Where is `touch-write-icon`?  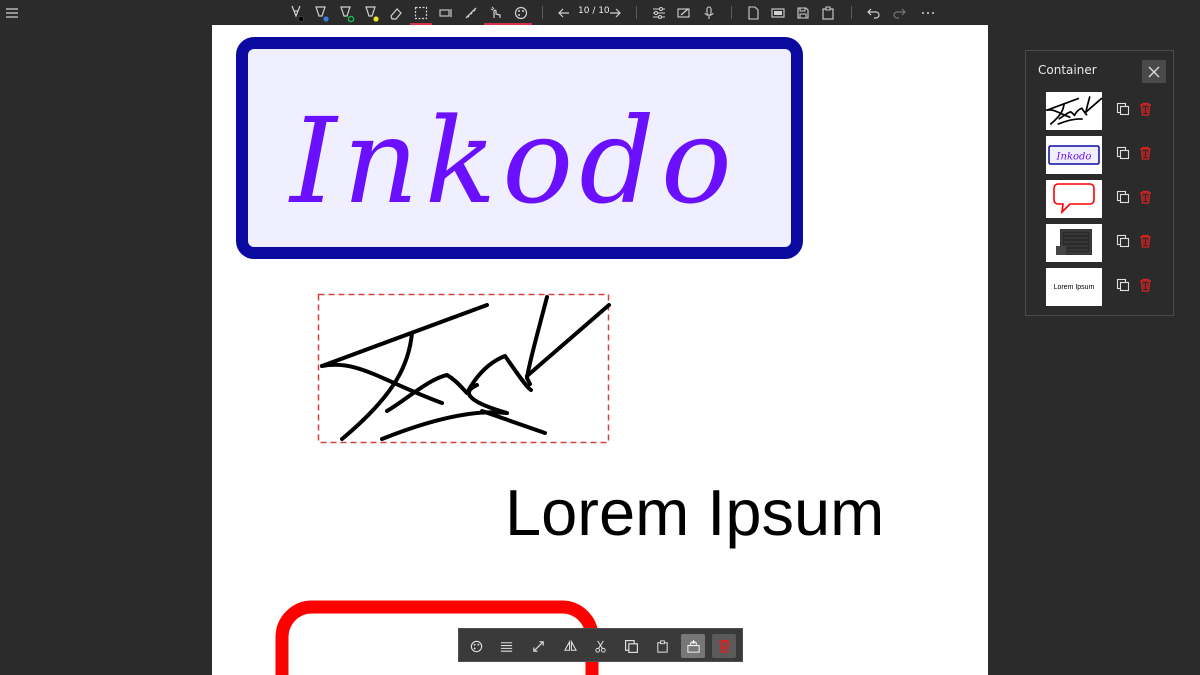
touch-write-icon is located at coordinates (495, 12).